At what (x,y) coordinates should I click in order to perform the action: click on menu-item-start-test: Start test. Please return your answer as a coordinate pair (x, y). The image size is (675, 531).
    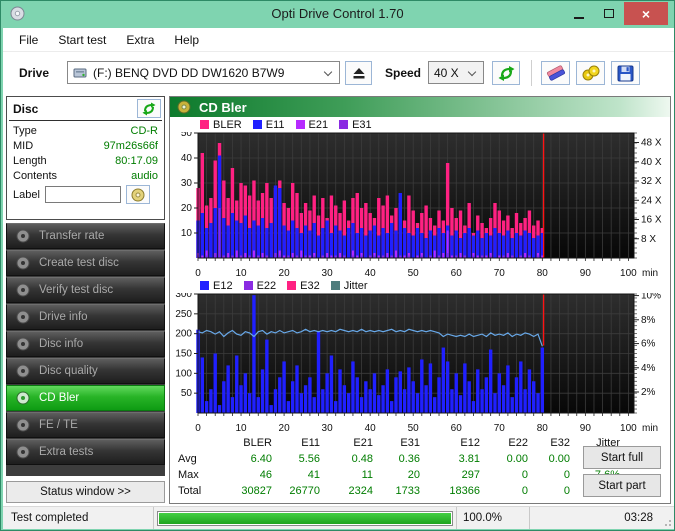
    Looking at the image, I should click on (82, 40).